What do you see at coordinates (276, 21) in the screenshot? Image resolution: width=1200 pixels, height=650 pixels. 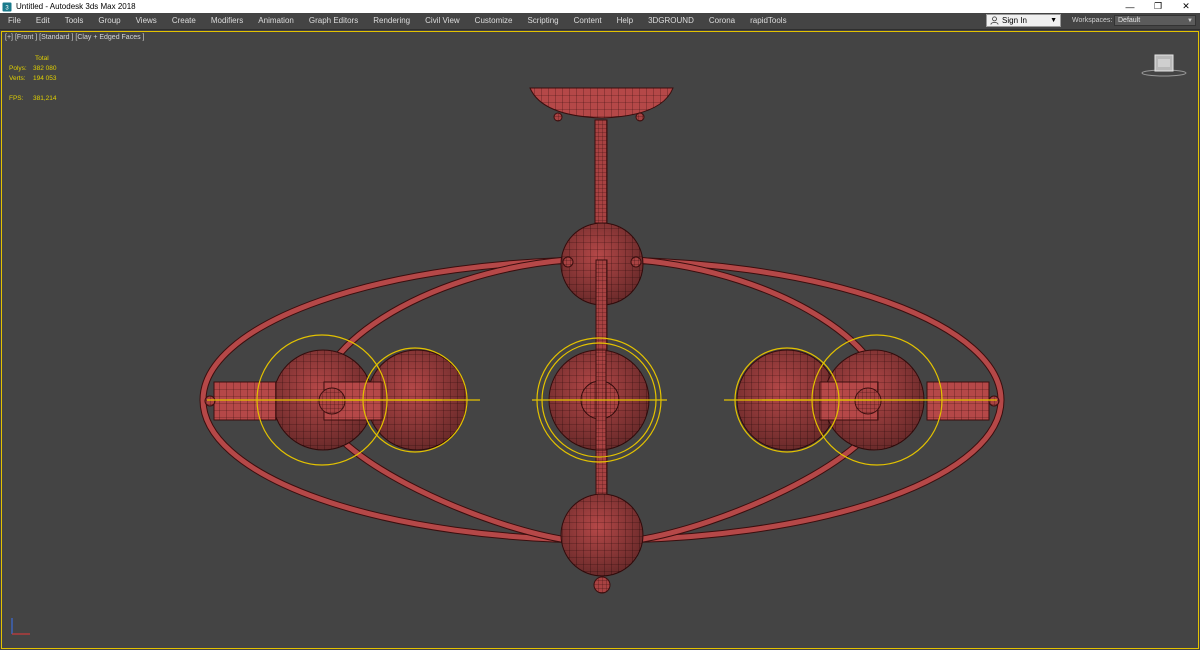 I see `menu-animation: Animation` at bounding box center [276, 21].